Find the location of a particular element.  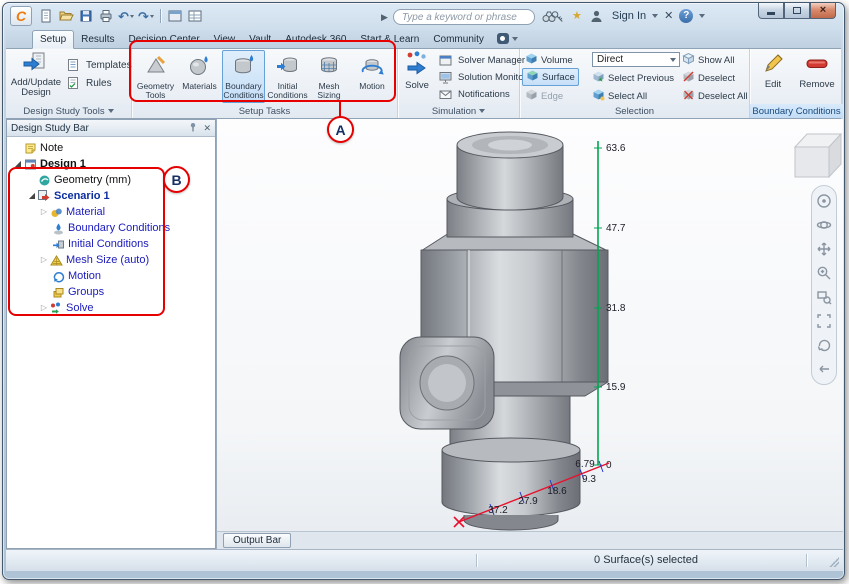

solution-monitor-button: Solution Monitor is located at coordinates (482, 77).